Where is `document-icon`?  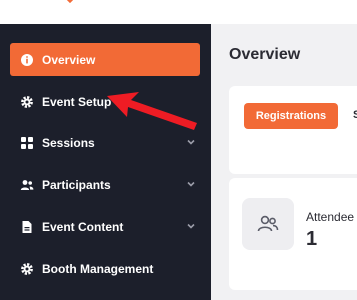 document-icon is located at coordinates (27, 227).